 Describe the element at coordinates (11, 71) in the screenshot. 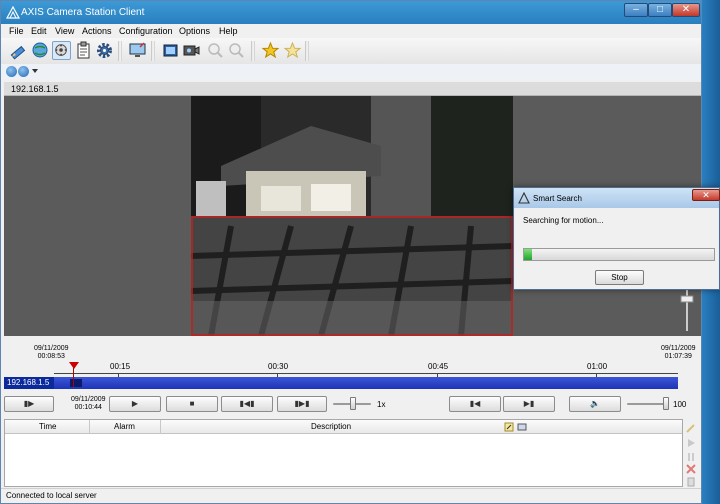

I see `back-icon` at that location.